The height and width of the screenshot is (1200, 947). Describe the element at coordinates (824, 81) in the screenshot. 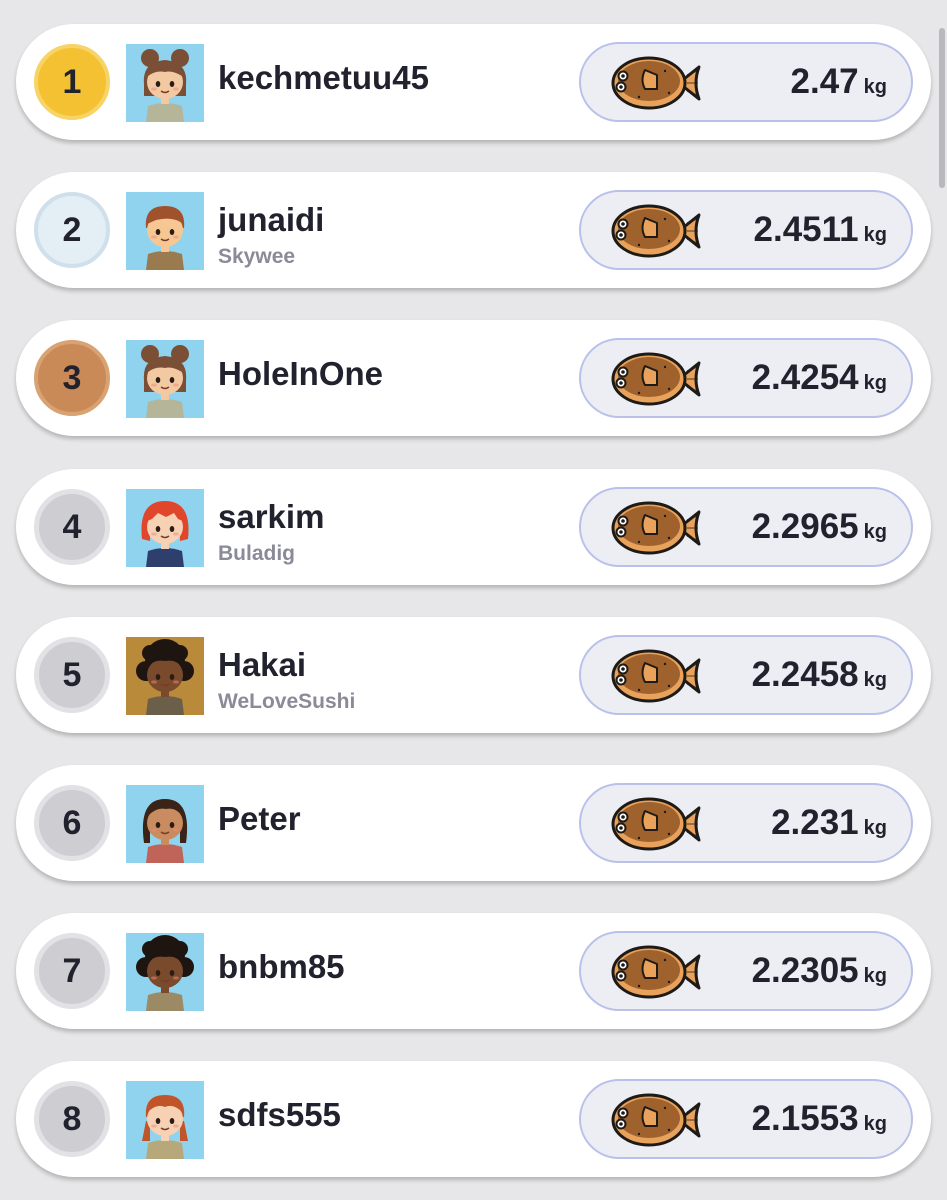

I see `weight-value: 2.47` at that location.